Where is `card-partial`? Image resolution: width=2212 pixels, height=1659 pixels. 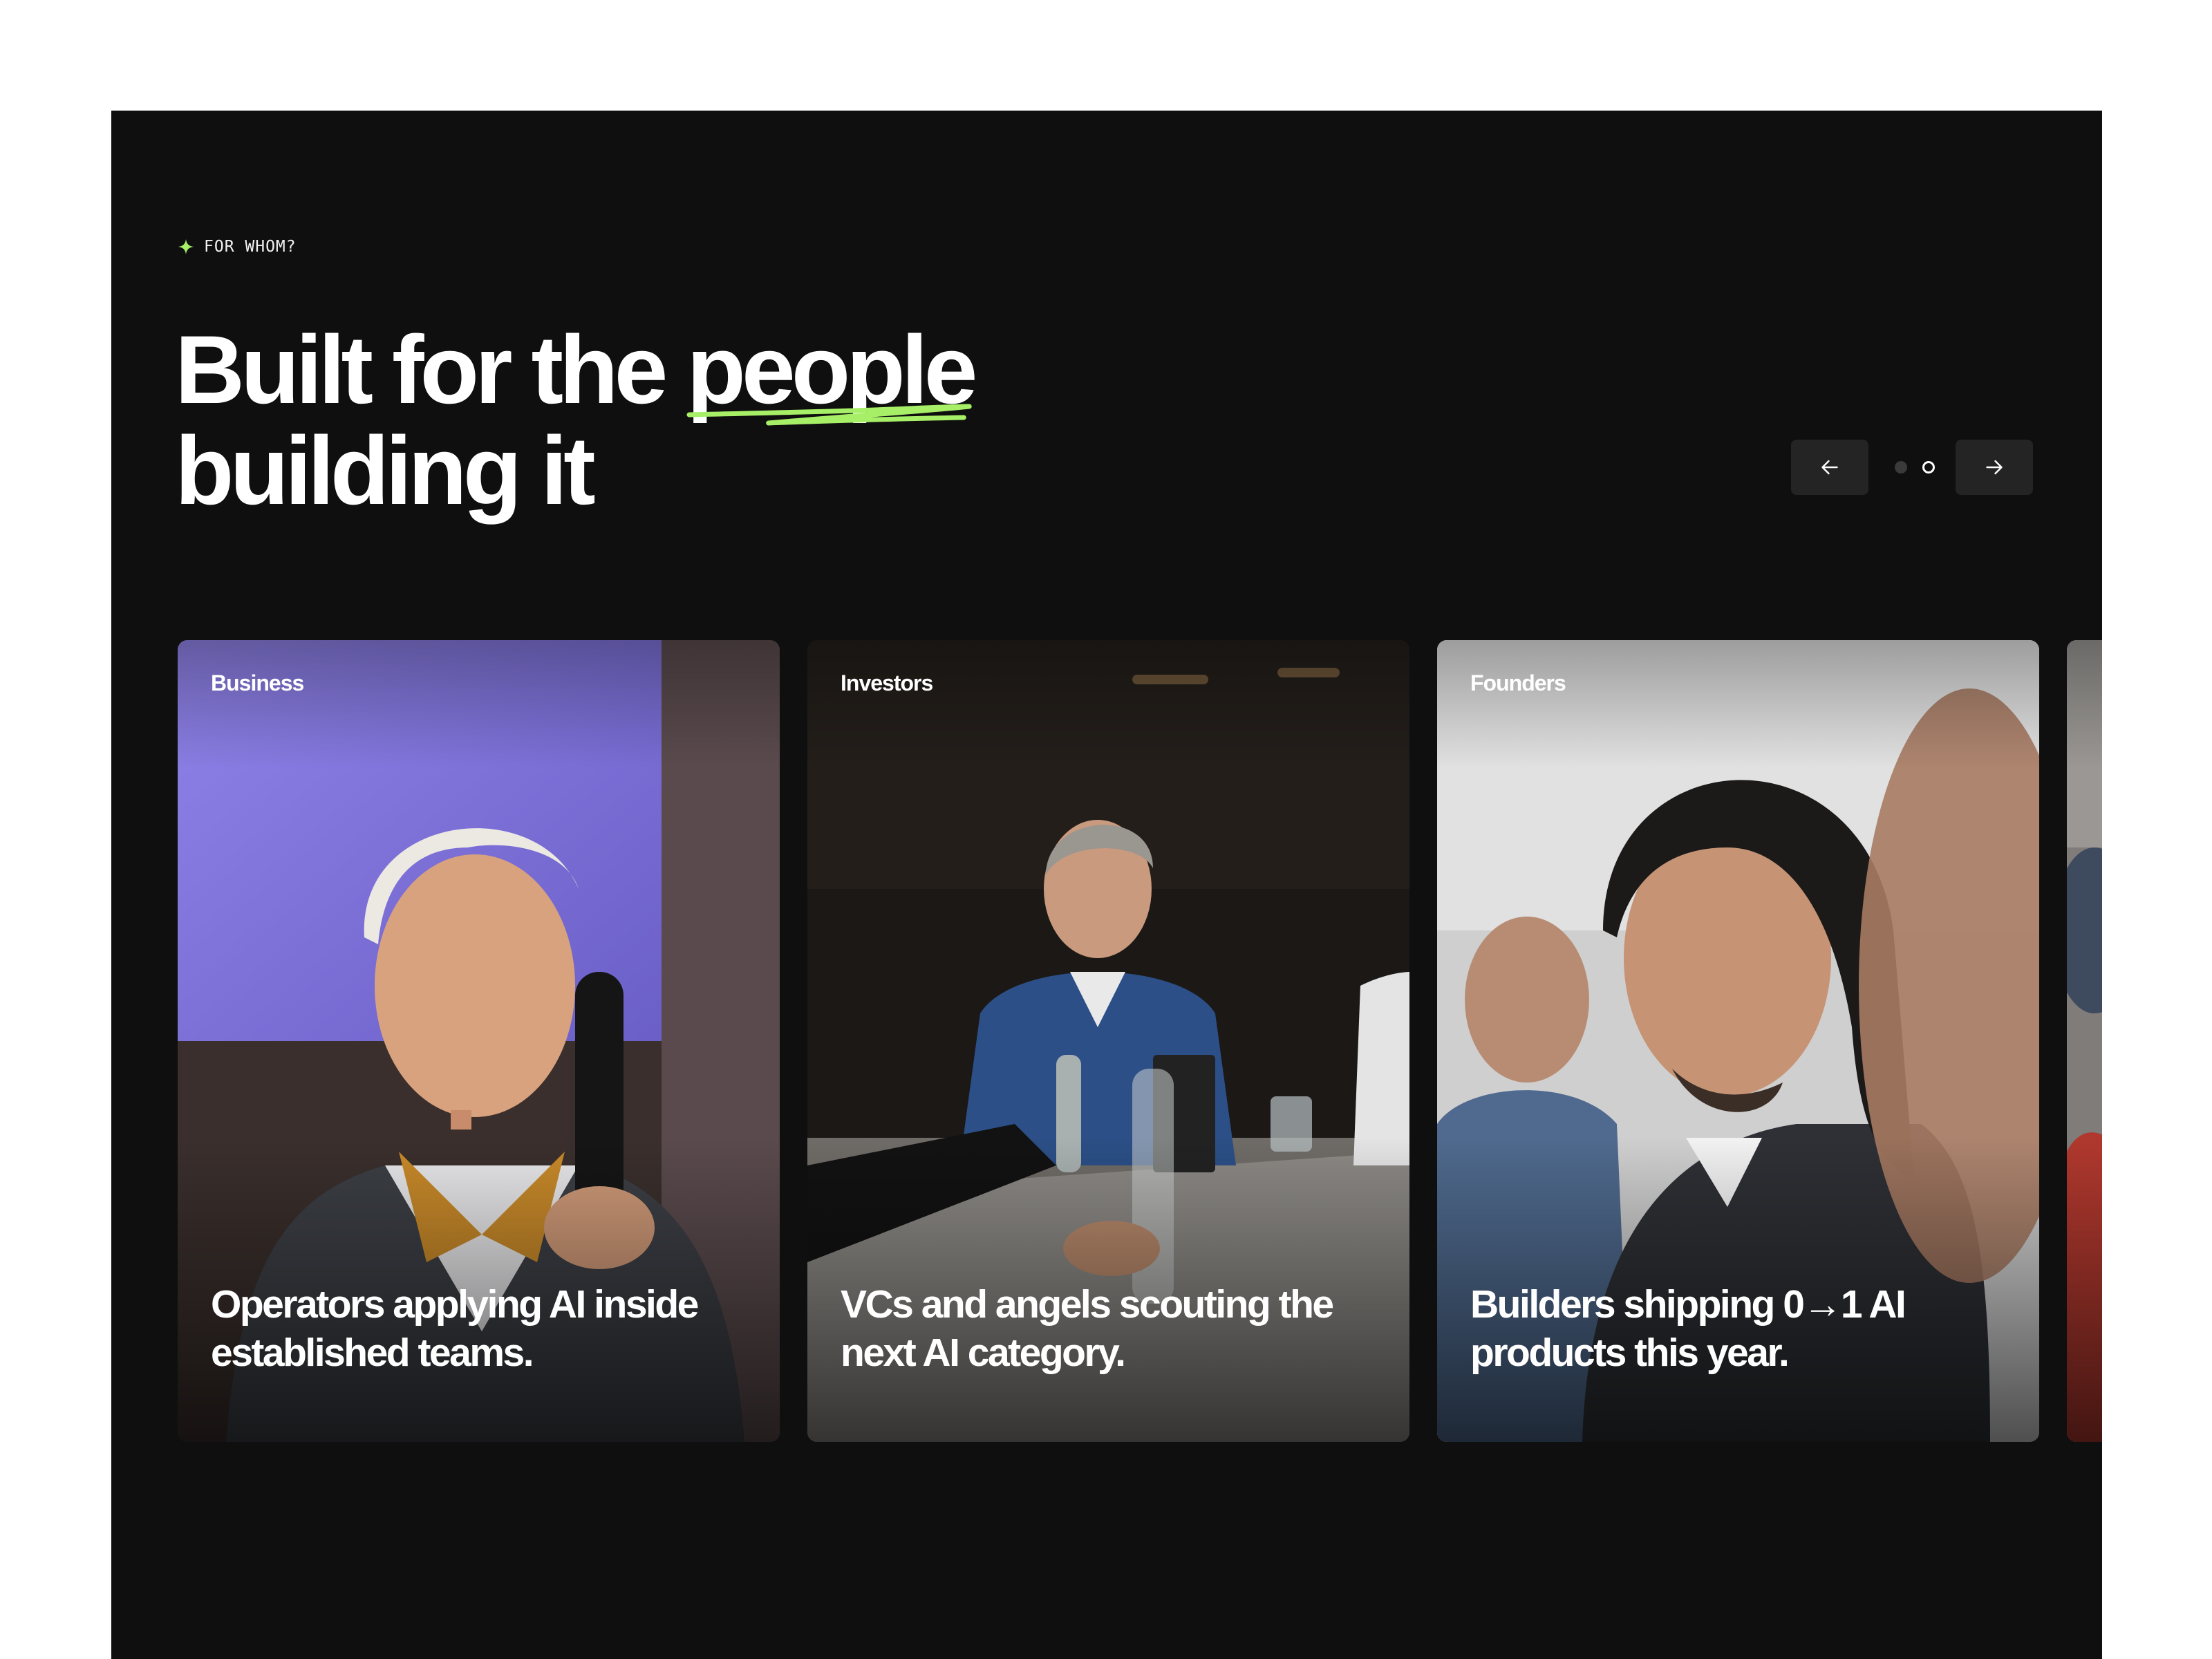
card-partial is located at coordinates (2084, 1041).